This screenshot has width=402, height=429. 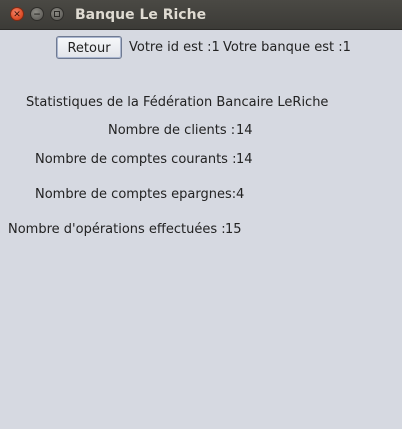 I want to click on minimize-icon: −, so click(x=37, y=15).